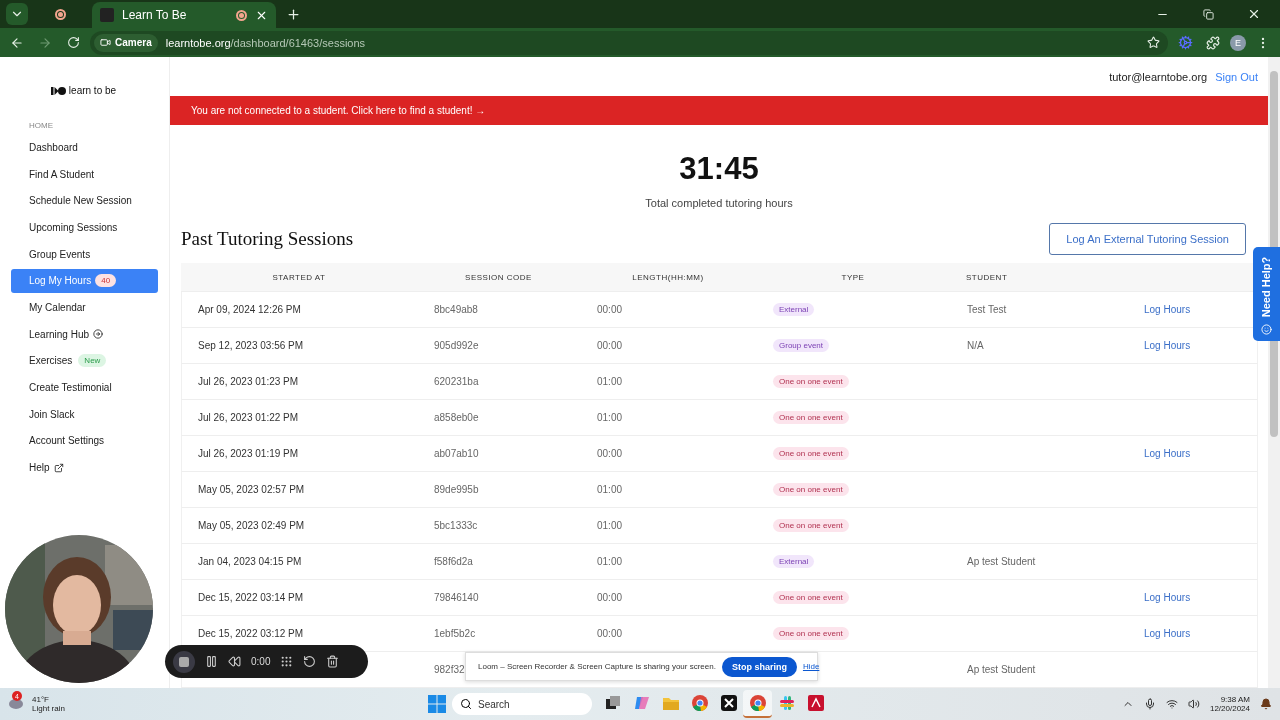 This screenshot has width=1280, height=720. I want to click on session-code: a858eb0e, so click(456, 417).